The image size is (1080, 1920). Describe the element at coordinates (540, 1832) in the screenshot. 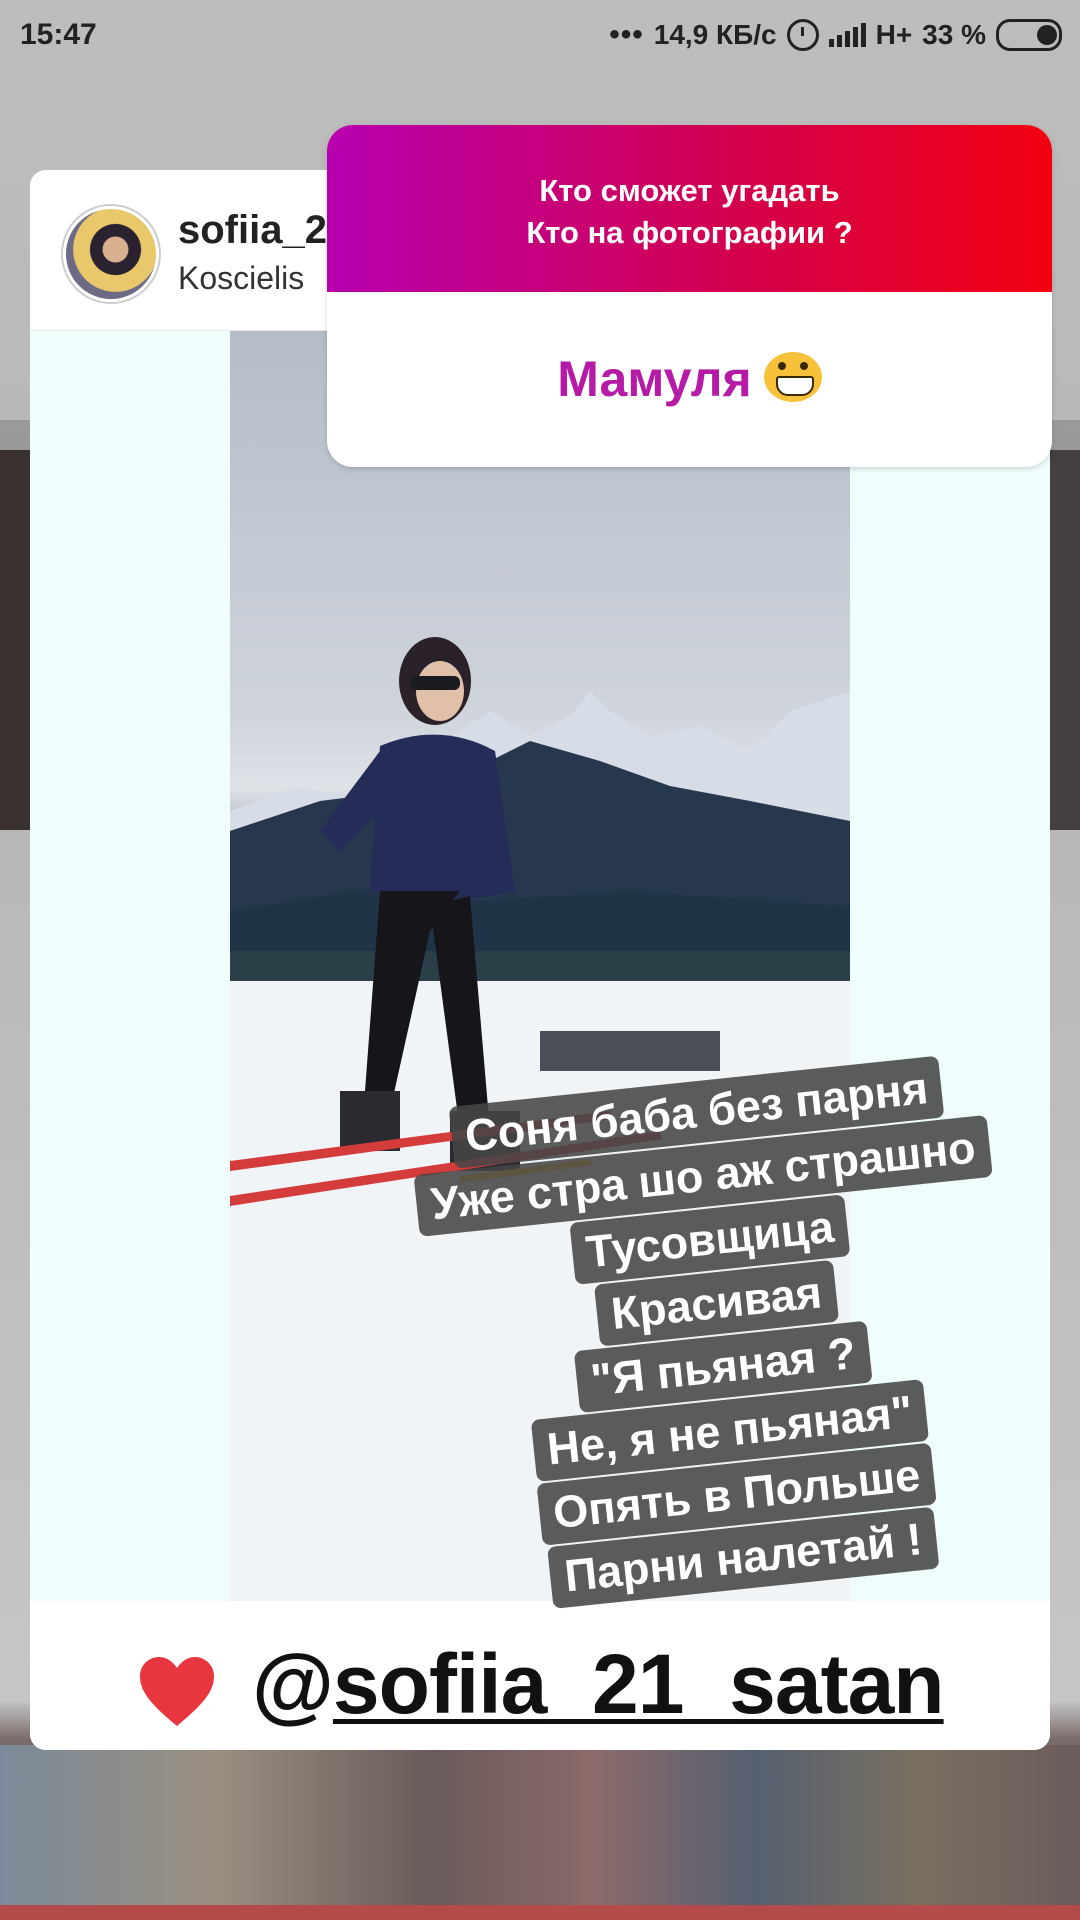

I see `background-bottom` at that location.